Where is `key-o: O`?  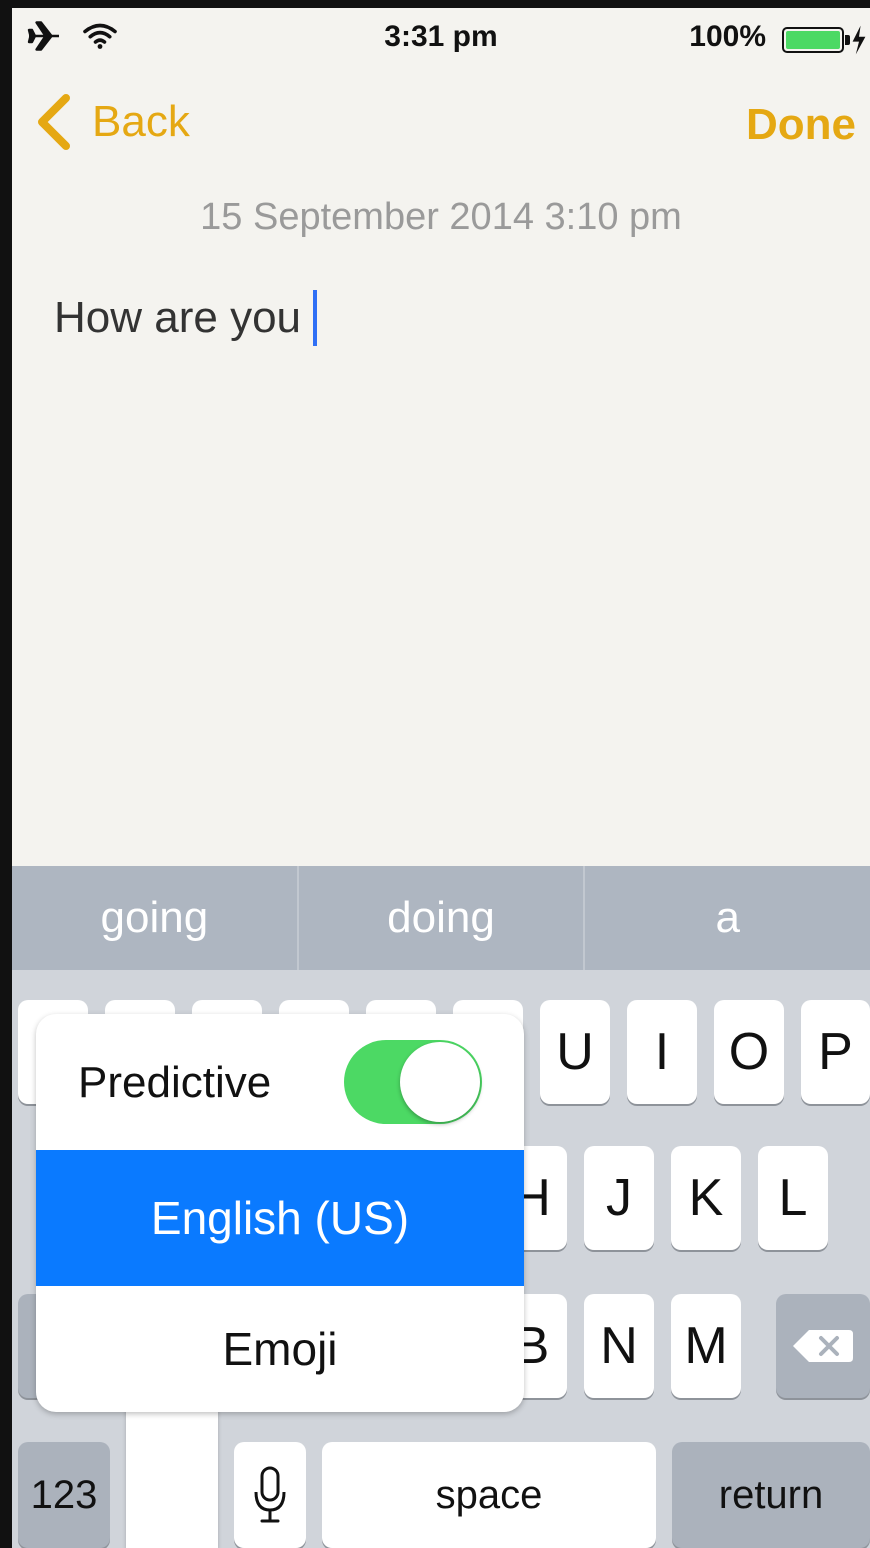 key-o: O is located at coordinates (749, 1052).